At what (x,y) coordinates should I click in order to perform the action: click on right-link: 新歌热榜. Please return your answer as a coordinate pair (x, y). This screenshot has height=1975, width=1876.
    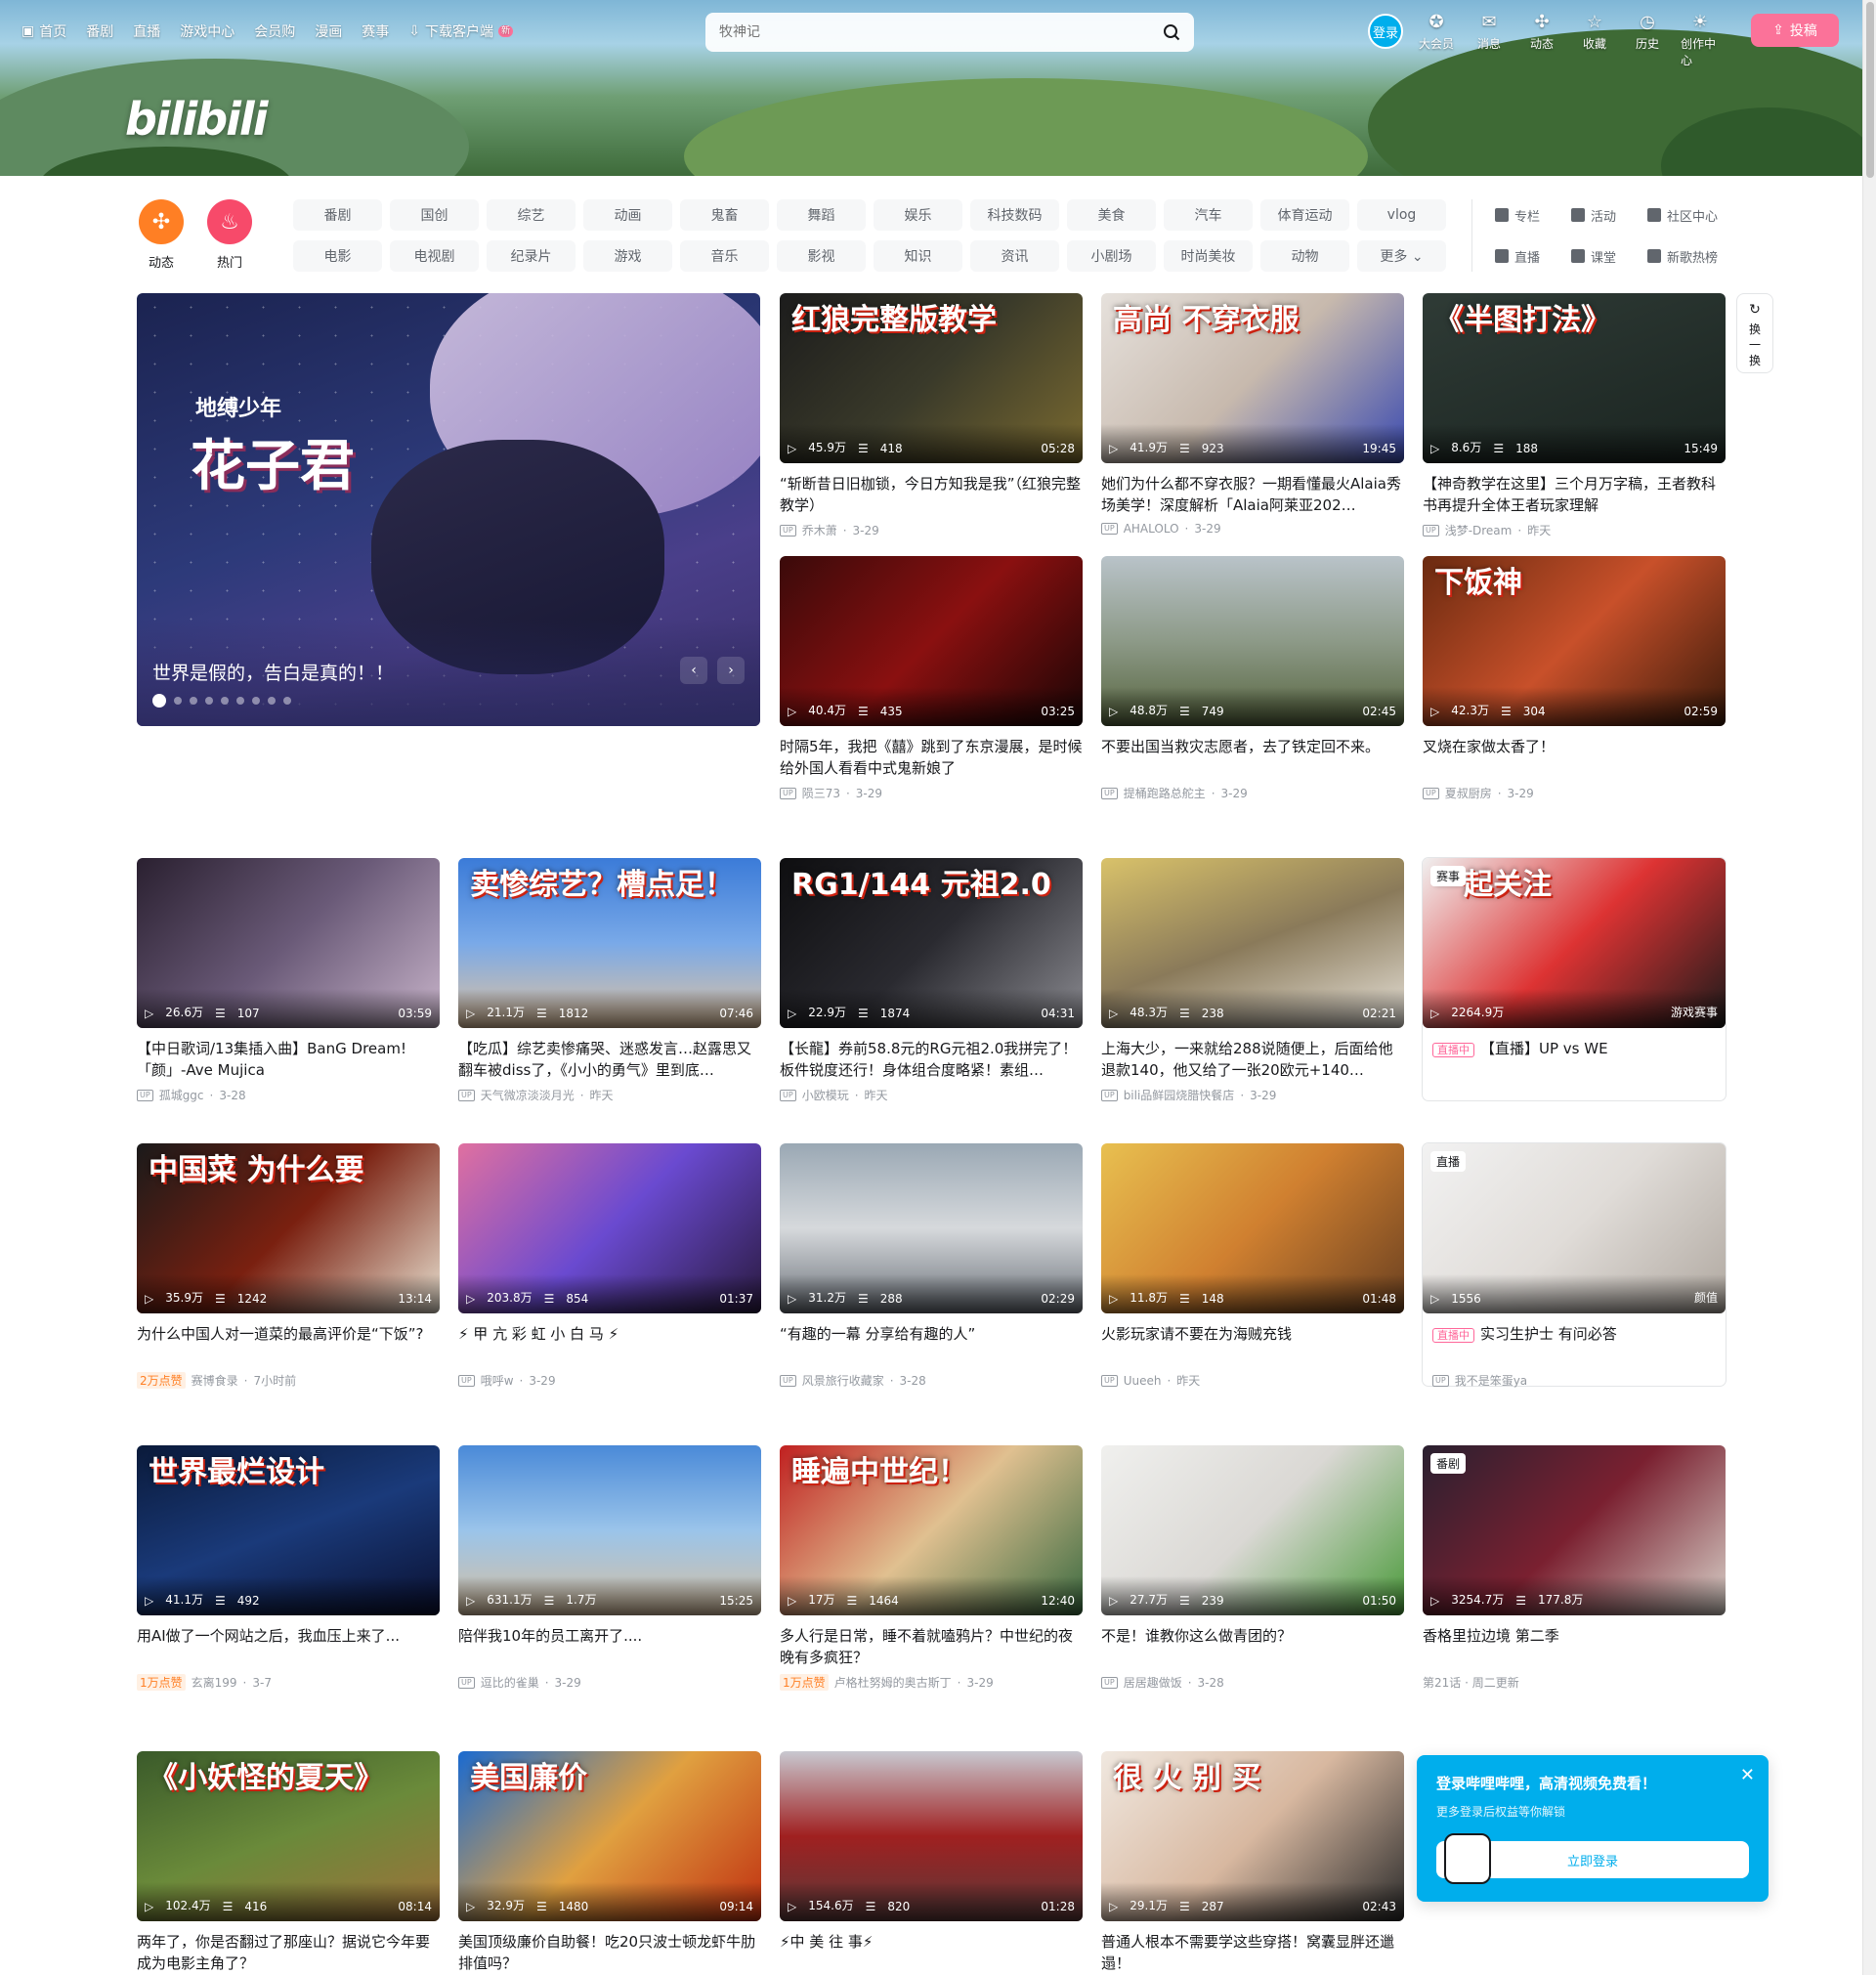
    Looking at the image, I should click on (1685, 256).